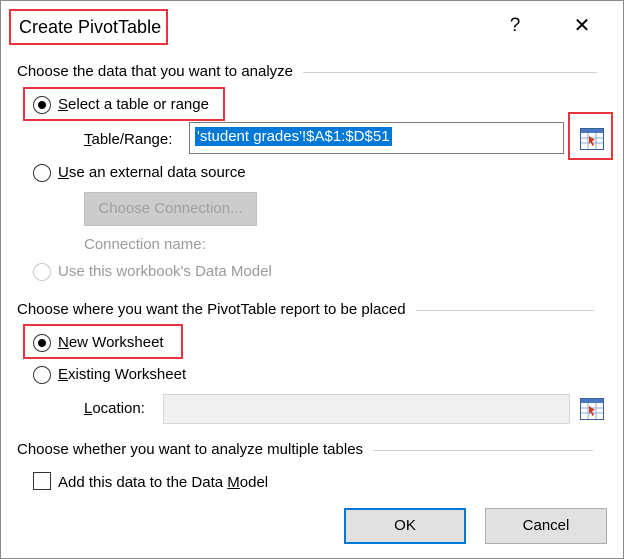 The image size is (624, 559). Describe the element at coordinates (122, 374) in the screenshot. I see `radio-existing-worksheet-label: Existing Worksheet` at that location.